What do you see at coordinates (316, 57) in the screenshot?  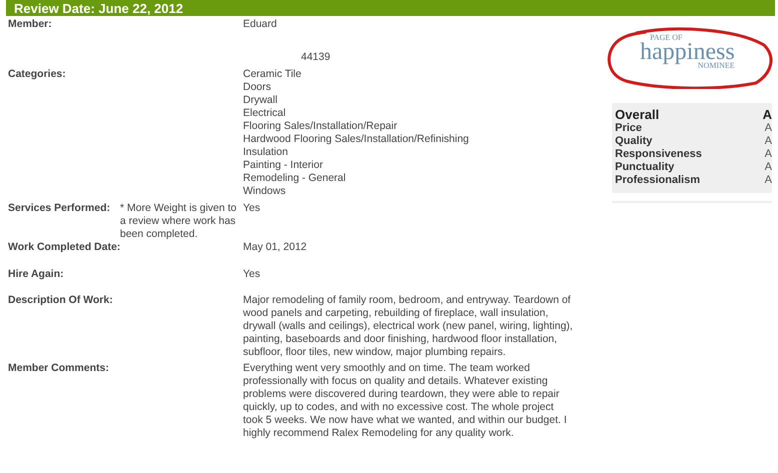 I see `zip-code: 44139` at bounding box center [316, 57].